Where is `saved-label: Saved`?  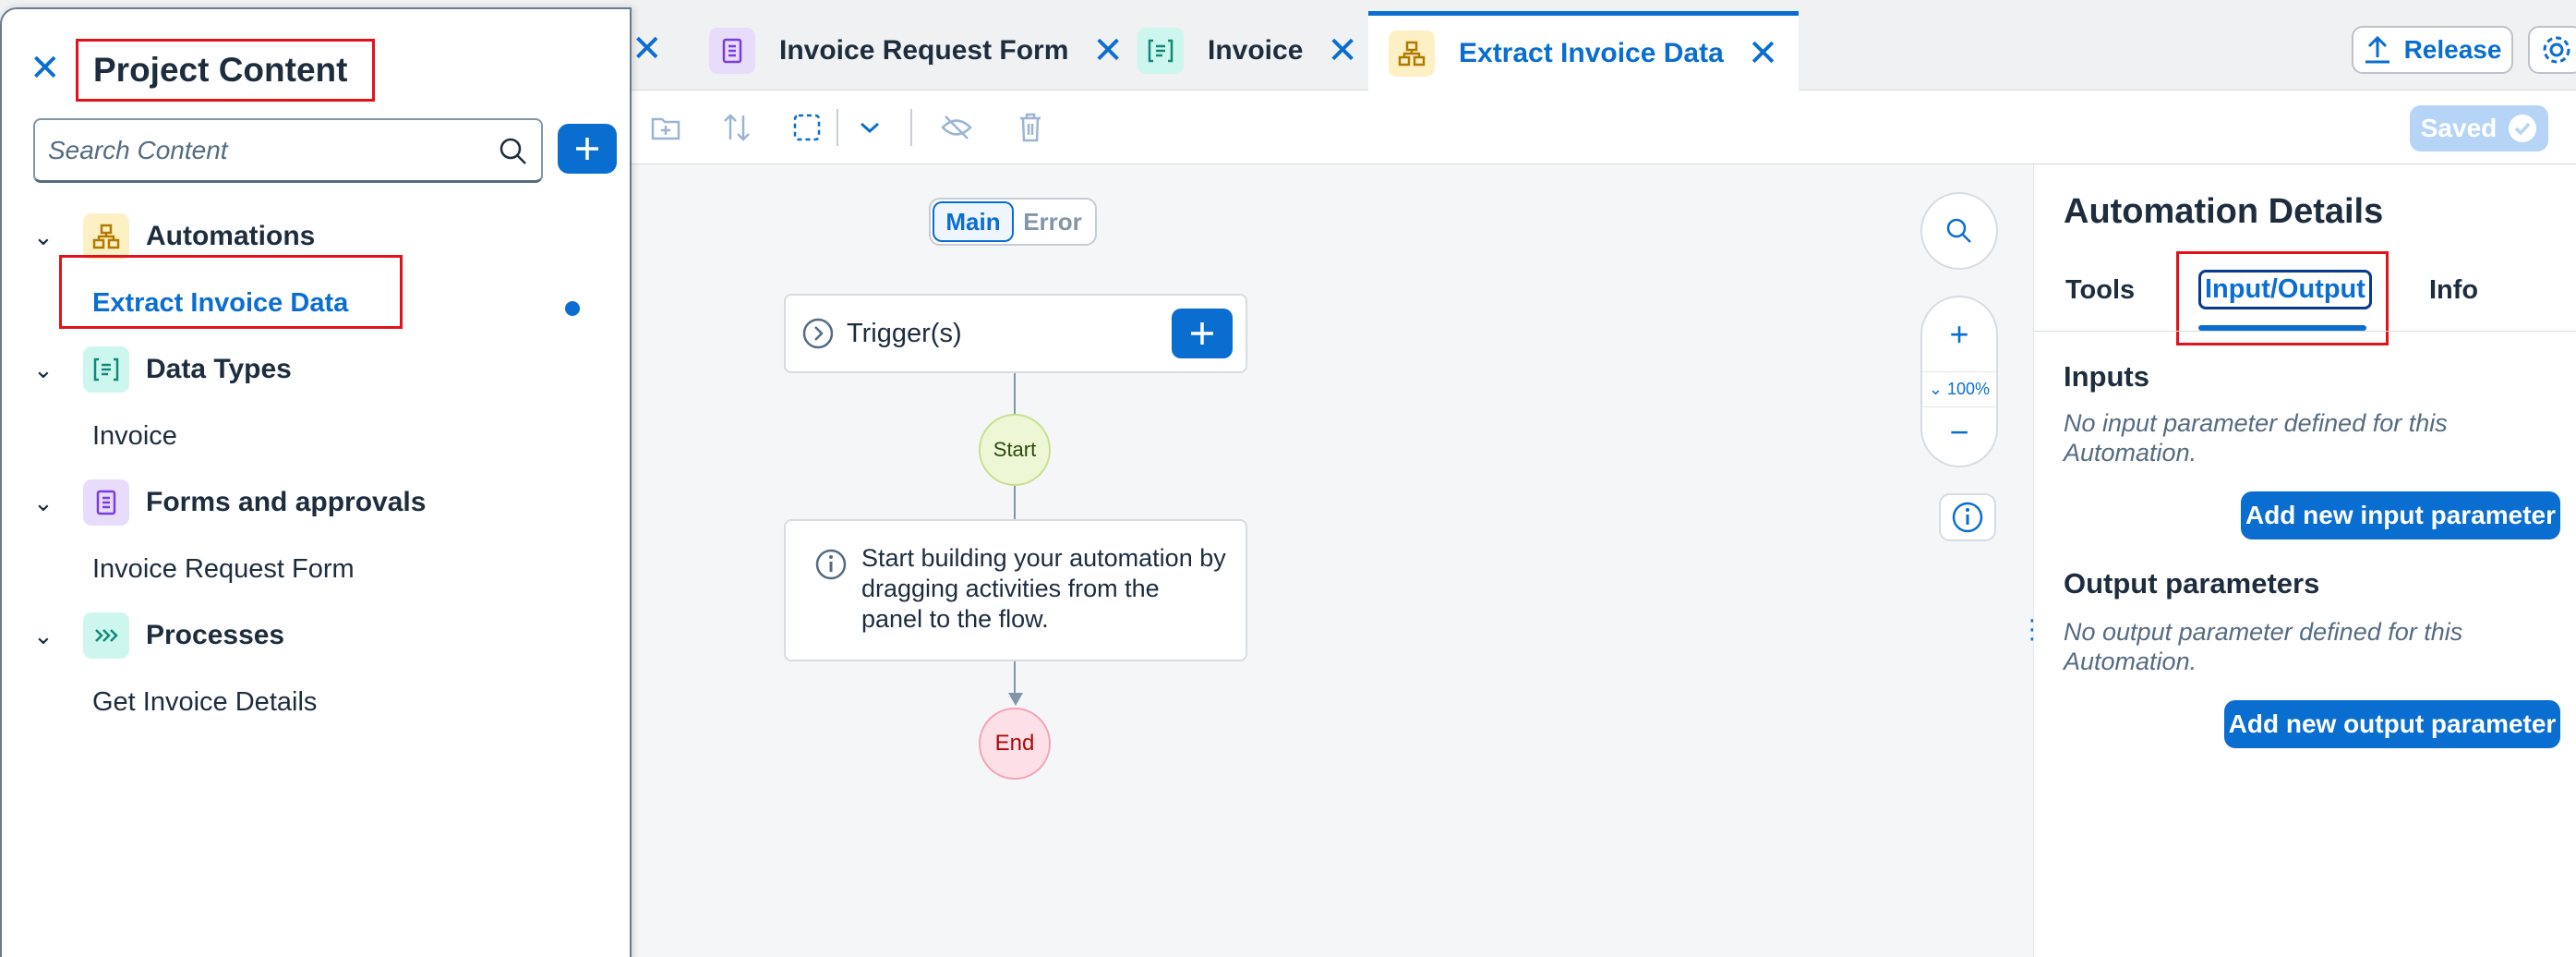 saved-label: Saved is located at coordinates (2459, 128).